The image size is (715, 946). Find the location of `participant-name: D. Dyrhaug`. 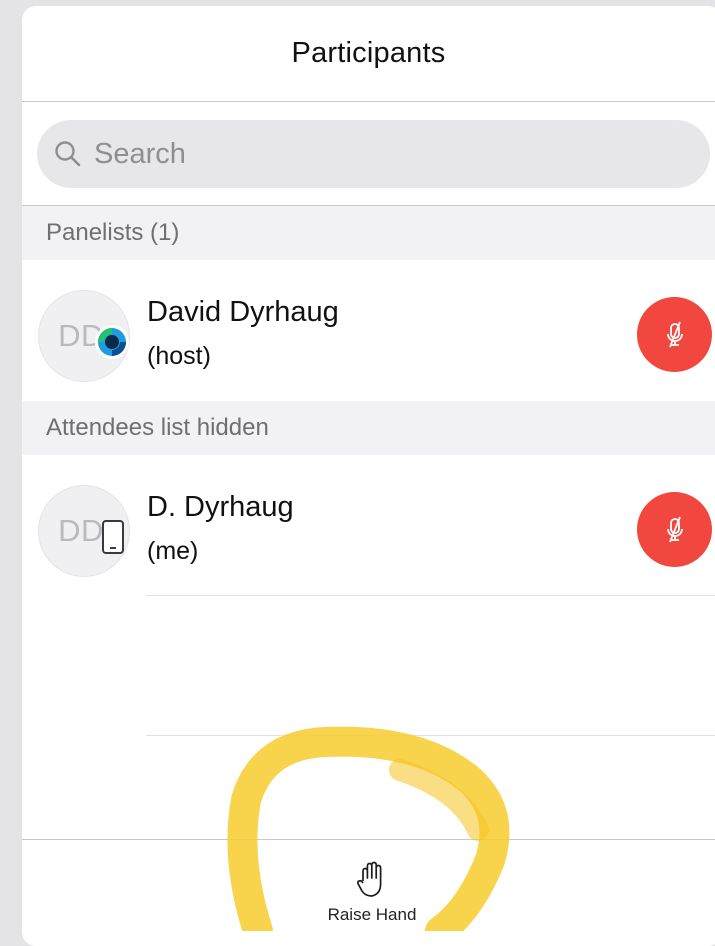

participant-name: D. Dyrhaug is located at coordinates (220, 507).